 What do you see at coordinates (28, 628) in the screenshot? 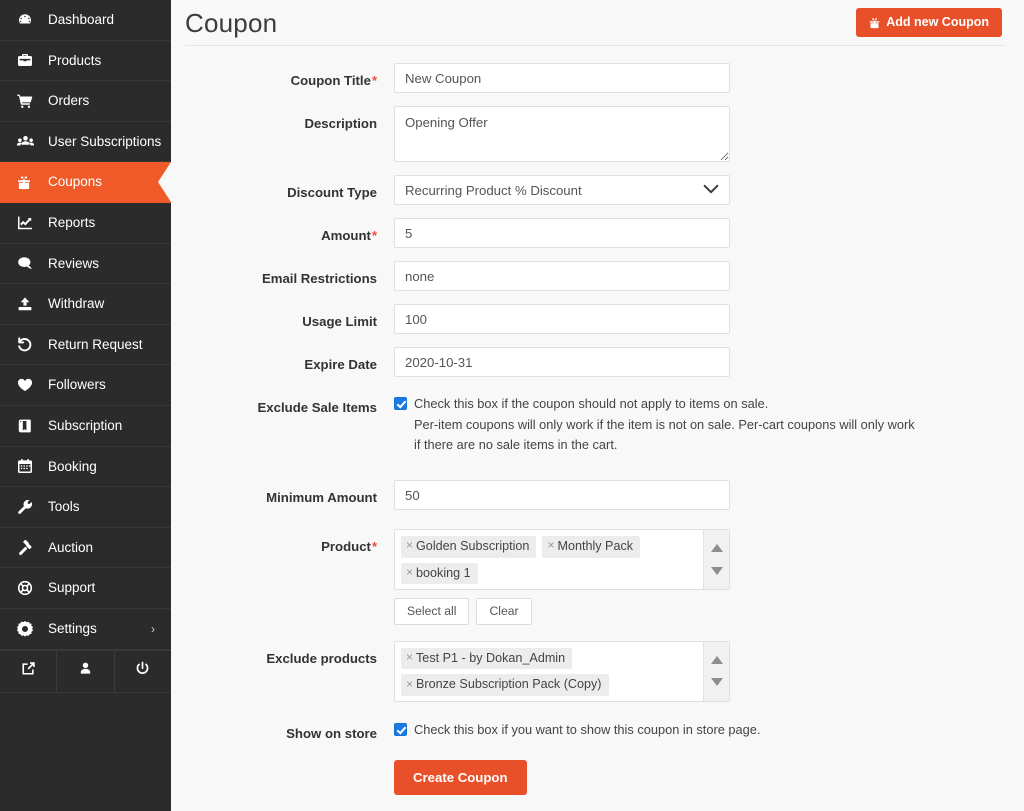
I see `gear-icon` at bounding box center [28, 628].